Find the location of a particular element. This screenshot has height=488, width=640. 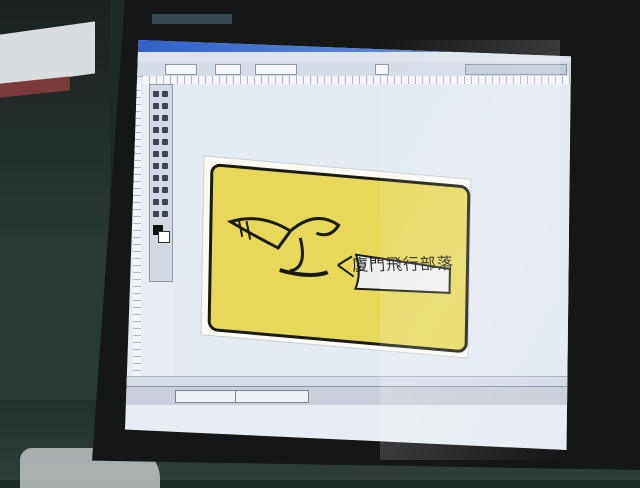

palette-well is located at coordinates (516, 69).